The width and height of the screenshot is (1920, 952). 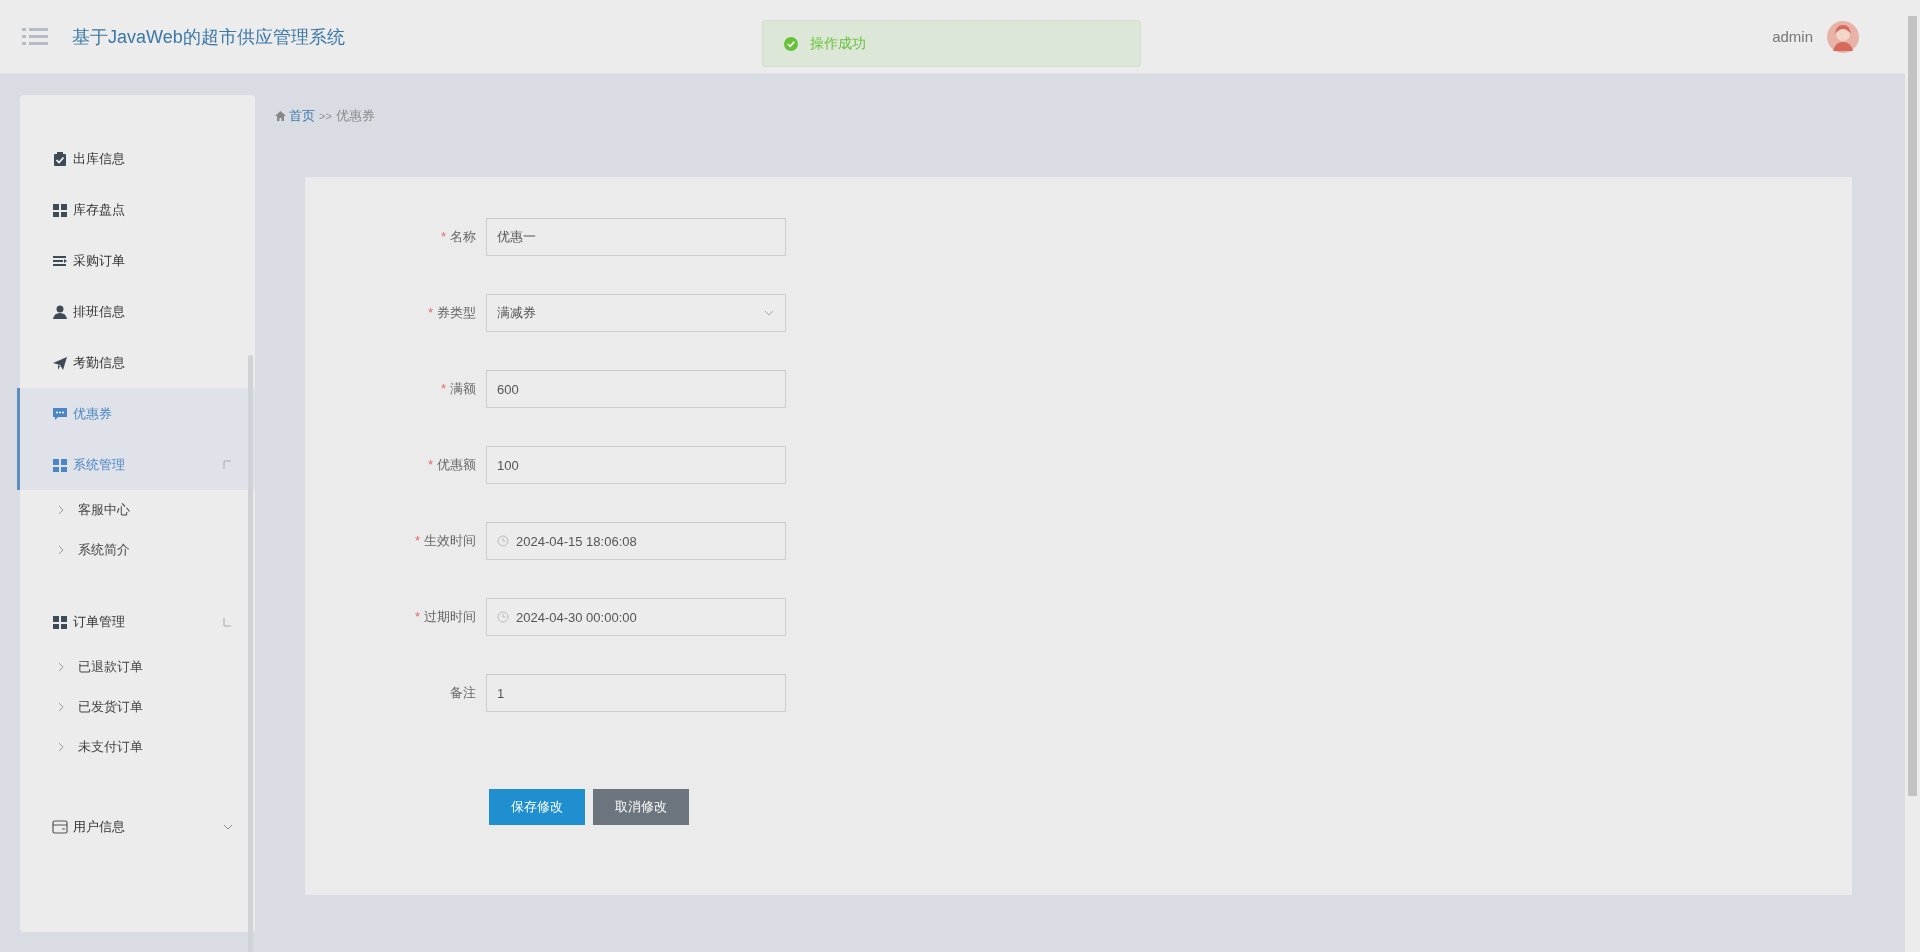 I want to click on sidebar-subitem: 未支付订单, so click(x=137, y=747).